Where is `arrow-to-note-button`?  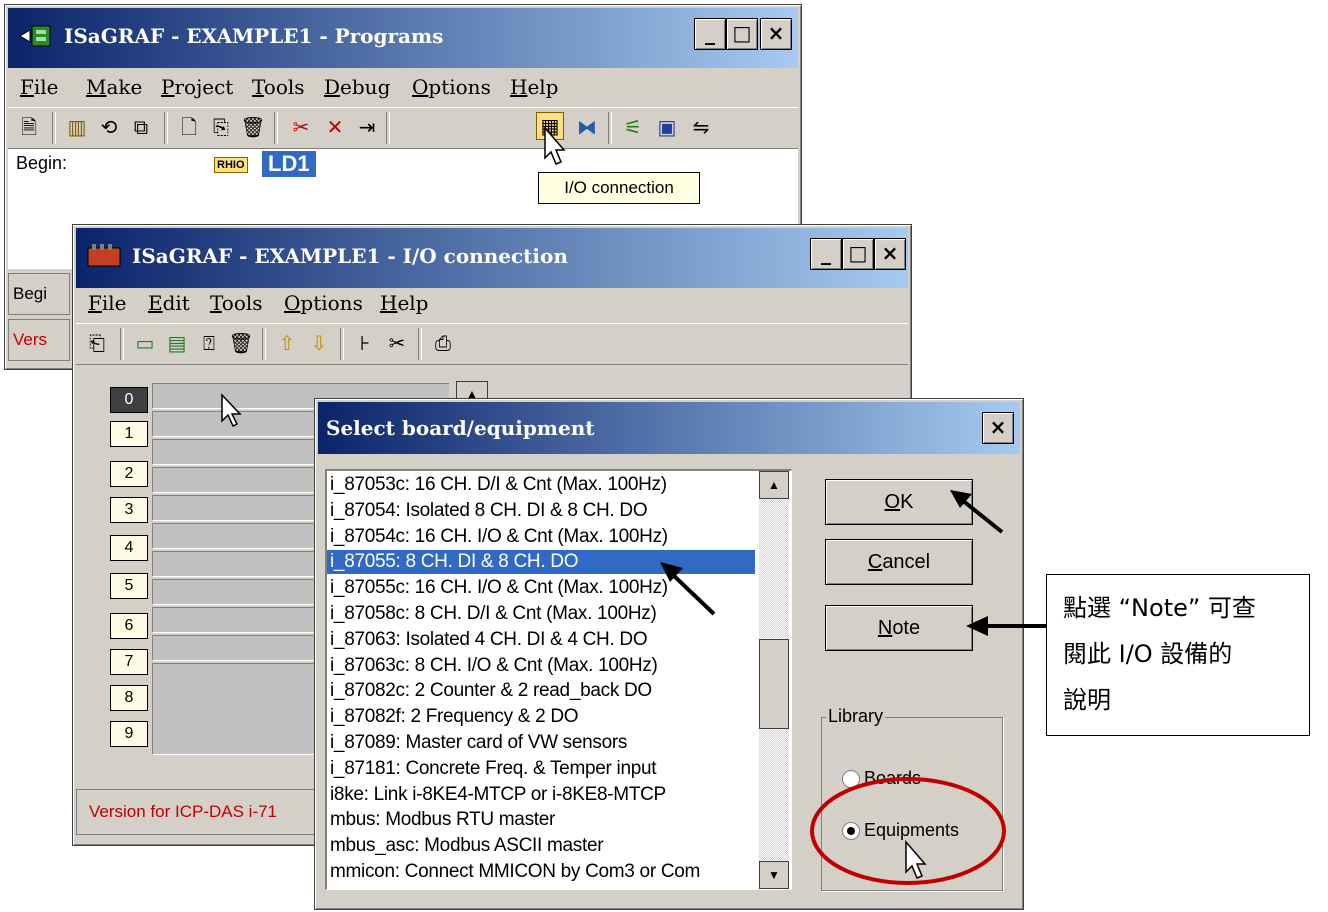 arrow-to-note-button is located at coordinates (1006, 626).